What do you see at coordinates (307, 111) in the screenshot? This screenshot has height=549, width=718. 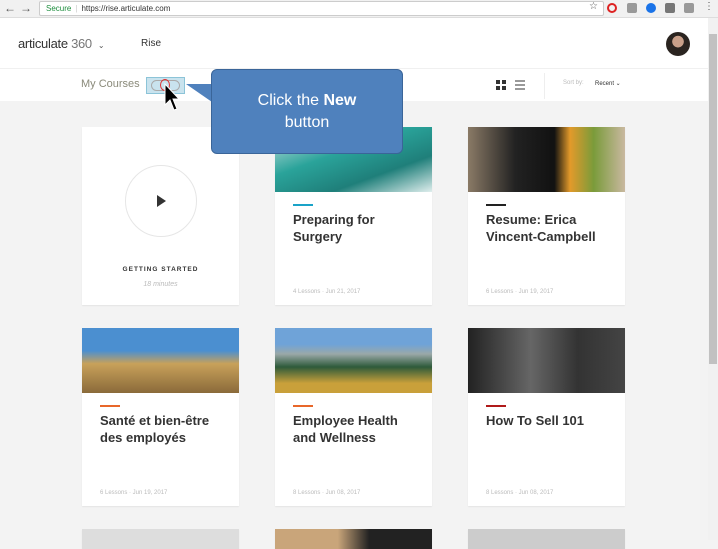 I see `instruction-callout: Click the New button` at bounding box center [307, 111].